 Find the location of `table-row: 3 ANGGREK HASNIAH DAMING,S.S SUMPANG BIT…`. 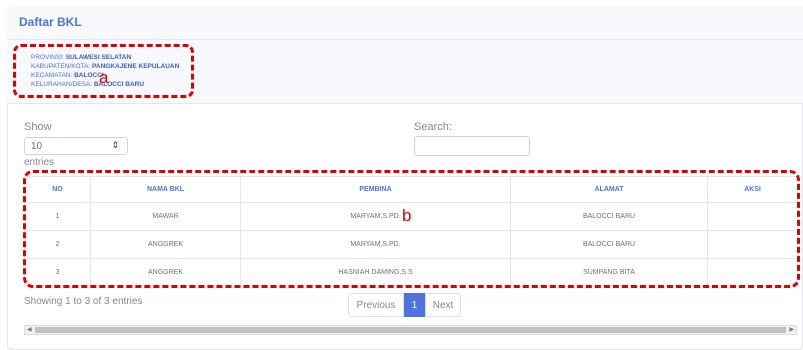

table-row: 3 ANGGREK HASNIAH DAMING,S.S SUMPANG BIT… is located at coordinates (411, 272).